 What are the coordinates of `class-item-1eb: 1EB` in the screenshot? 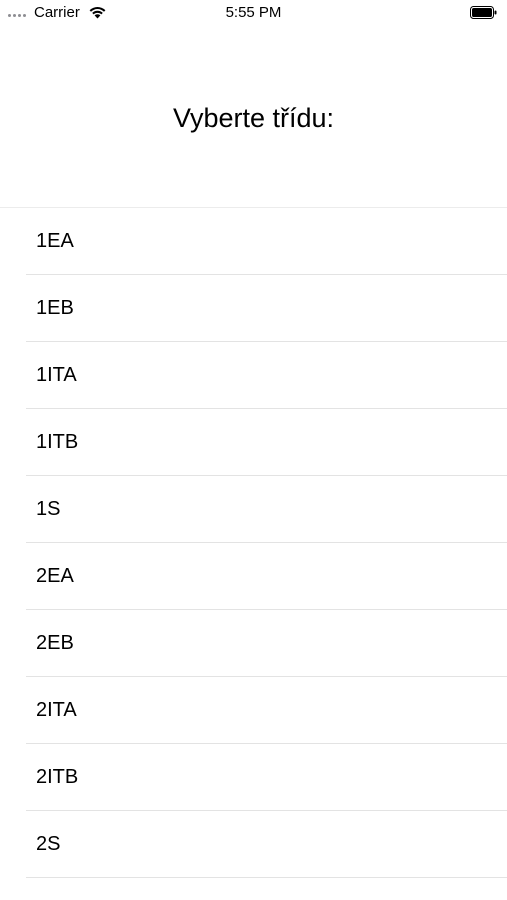 It's located at (253, 308).